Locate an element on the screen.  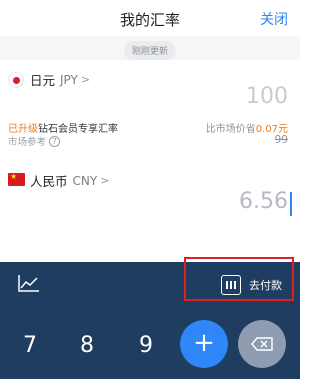
savings-amount: 0.07元 is located at coordinates (271, 129).